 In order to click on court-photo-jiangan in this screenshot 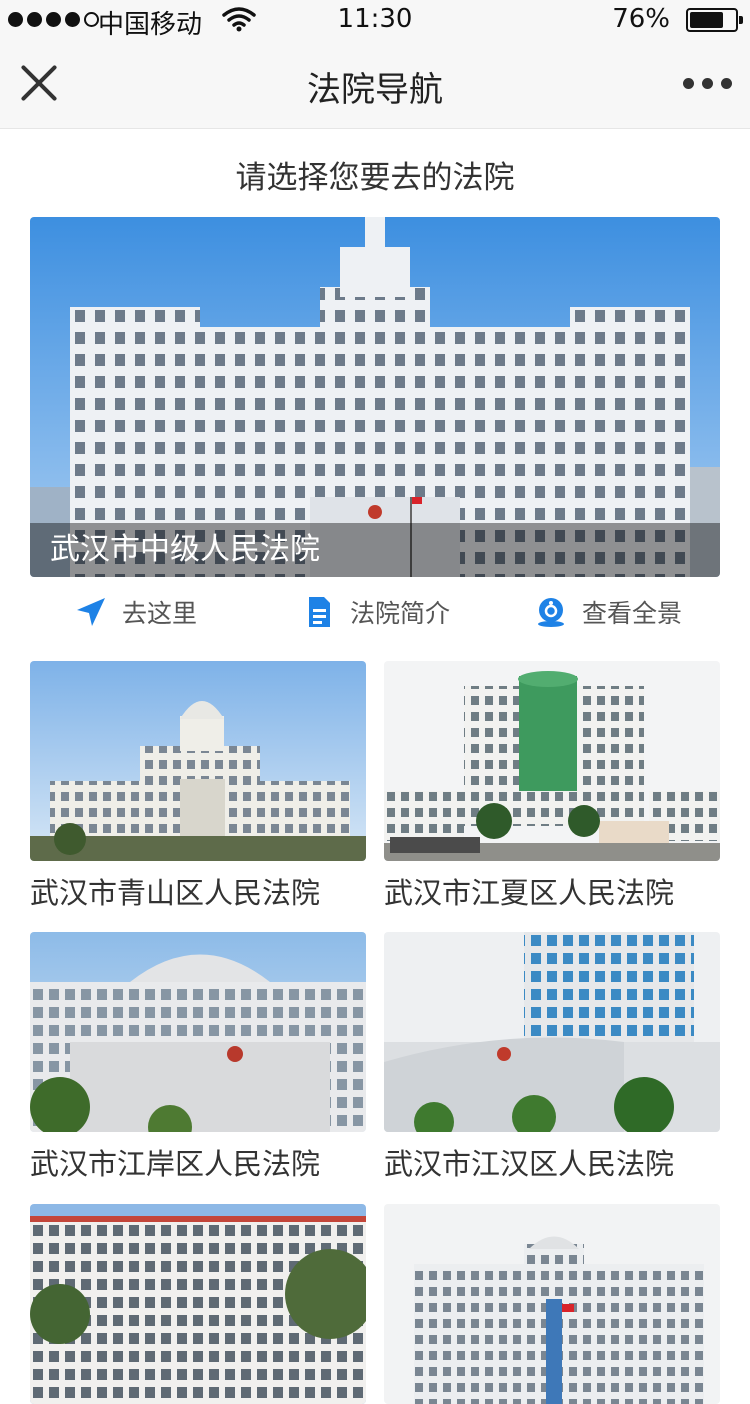, I will do `click(198, 1032)`.